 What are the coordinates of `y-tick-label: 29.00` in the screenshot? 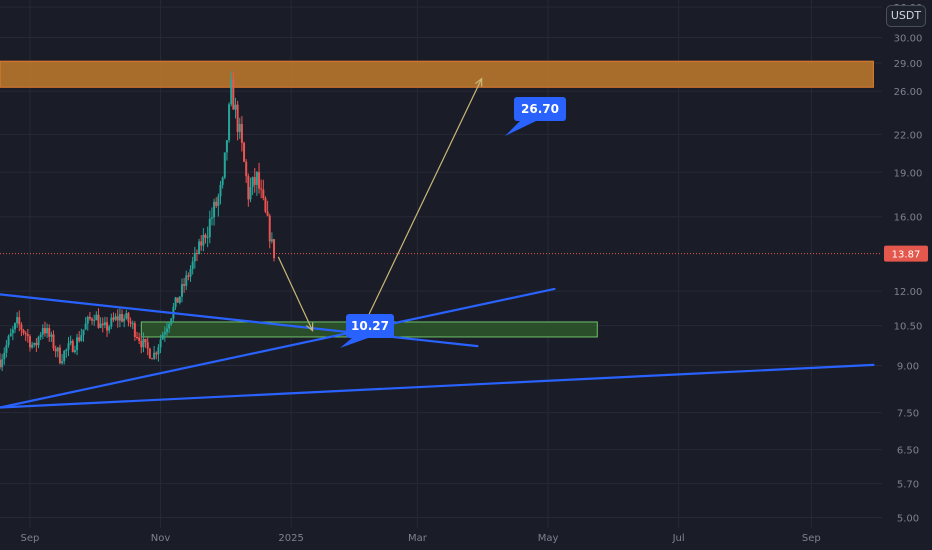 It's located at (908, 64).